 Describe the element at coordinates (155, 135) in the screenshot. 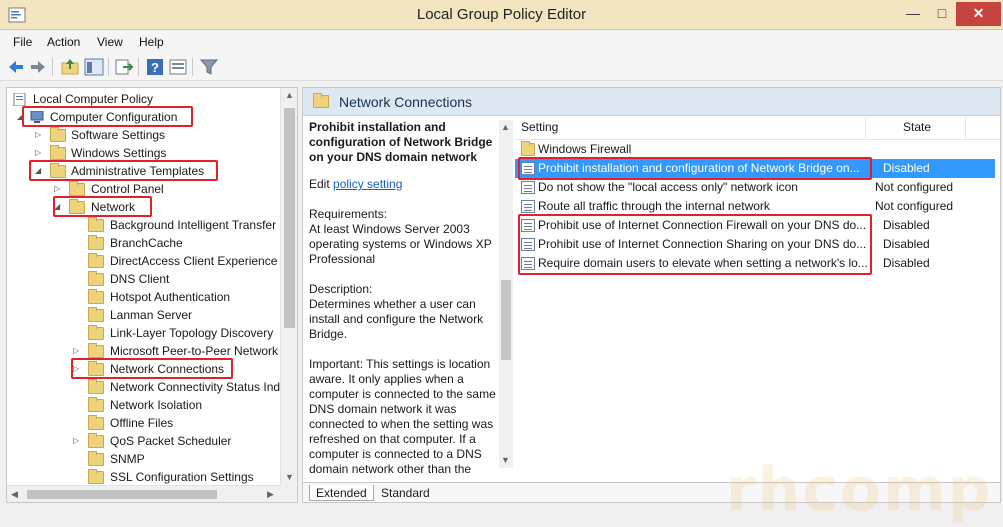

I see `tree-item-software-settings: ▷ Software Settings` at that location.